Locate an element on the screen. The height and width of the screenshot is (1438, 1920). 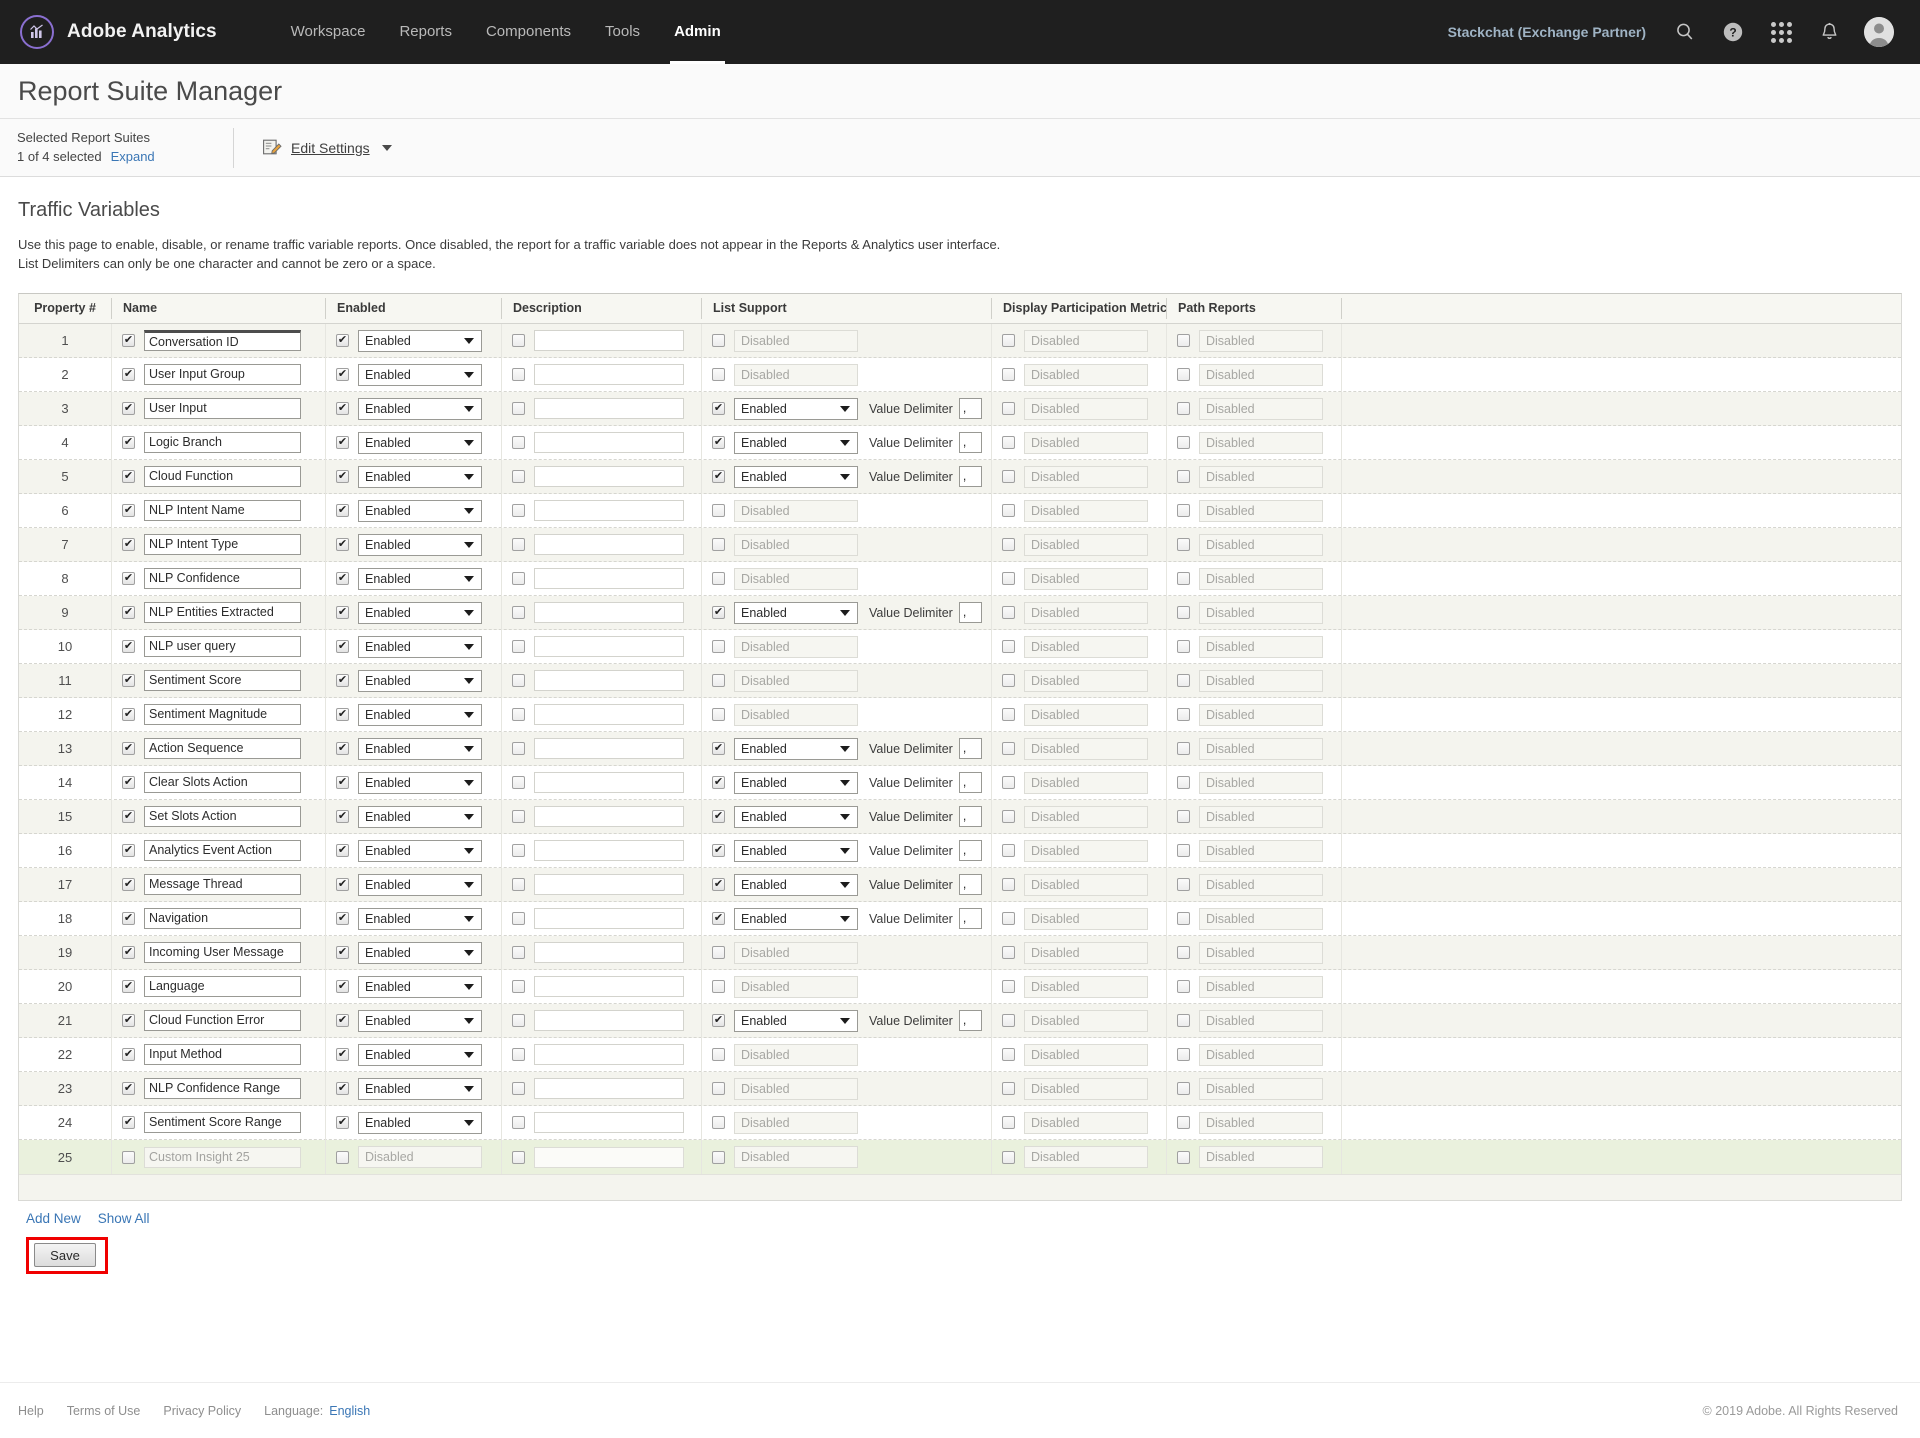
name-input: NLP Confidence Range is located at coordinates (222, 1089).